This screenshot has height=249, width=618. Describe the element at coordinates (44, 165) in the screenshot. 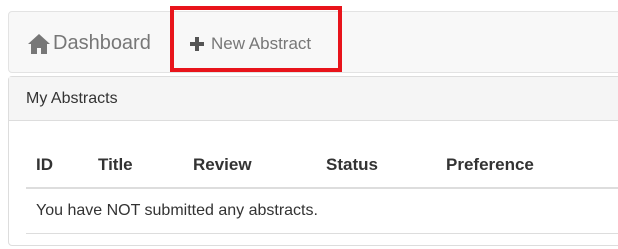

I see `column-header-id: ID` at that location.